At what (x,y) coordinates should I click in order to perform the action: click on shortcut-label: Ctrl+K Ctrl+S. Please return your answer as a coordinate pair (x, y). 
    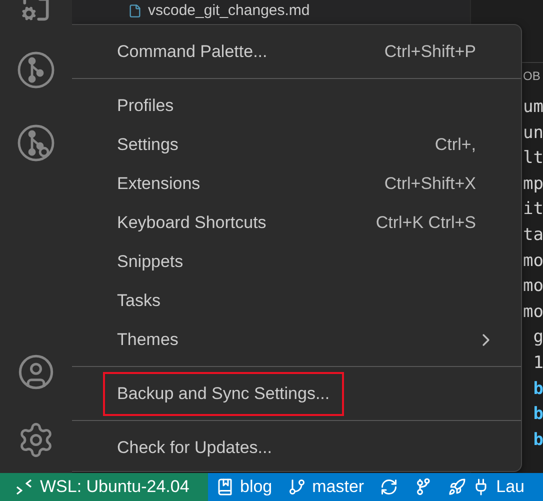
    Looking at the image, I should click on (426, 222).